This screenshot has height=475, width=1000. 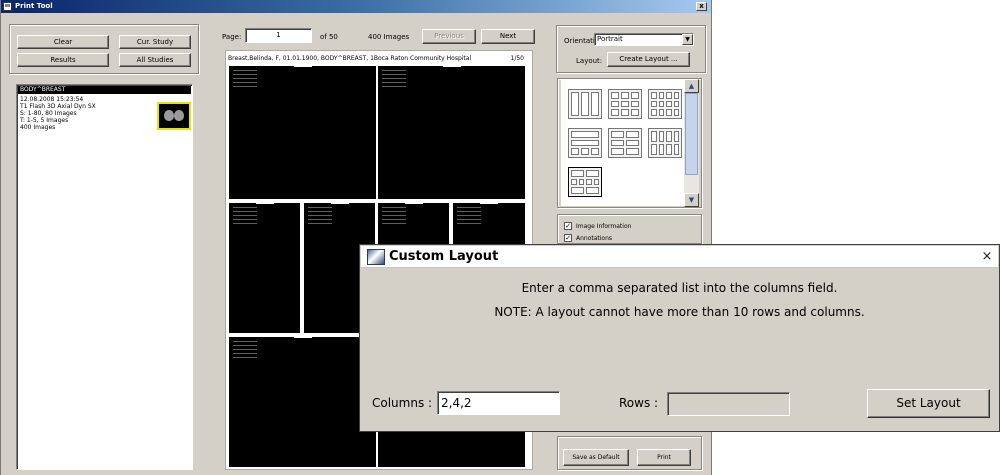 What do you see at coordinates (665, 143) in the screenshot?
I see `layout-preset-4-columns-2-rows` at bounding box center [665, 143].